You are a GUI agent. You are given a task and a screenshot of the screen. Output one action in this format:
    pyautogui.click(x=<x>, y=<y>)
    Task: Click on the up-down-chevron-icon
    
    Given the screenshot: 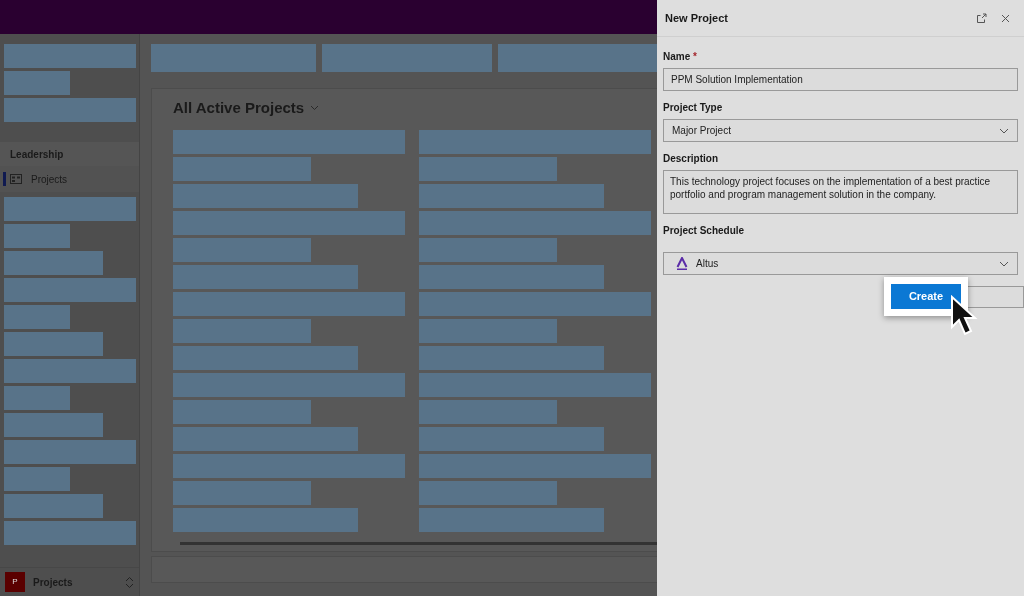 What is the action you would take?
    pyautogui.click(x=129, y=582)
    